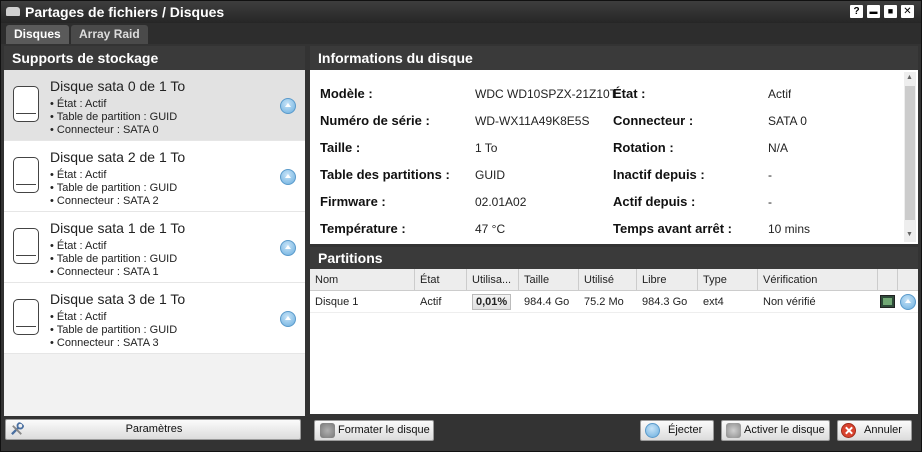 The width and height of the screenshot is (922, 452). Describe the element at coordinates (667, 280) in the screenshot. I see `col-free: Libre` at that location.